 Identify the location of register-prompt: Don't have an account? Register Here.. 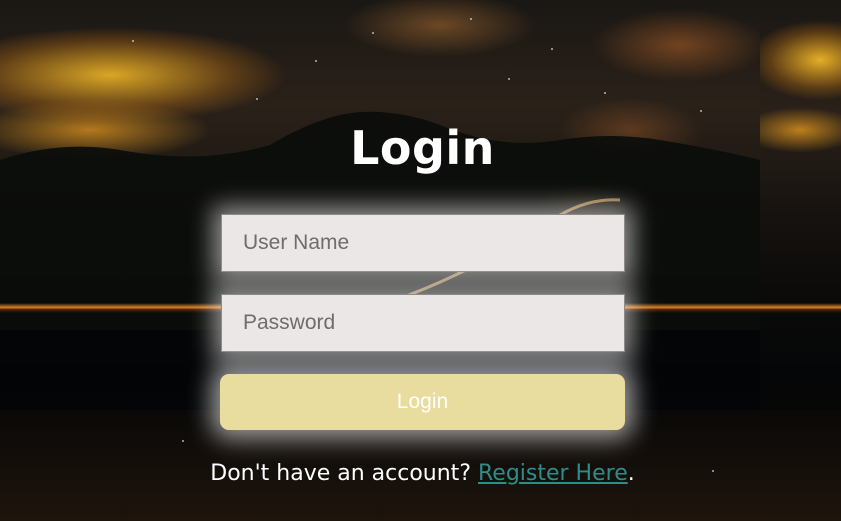
(420, 474).